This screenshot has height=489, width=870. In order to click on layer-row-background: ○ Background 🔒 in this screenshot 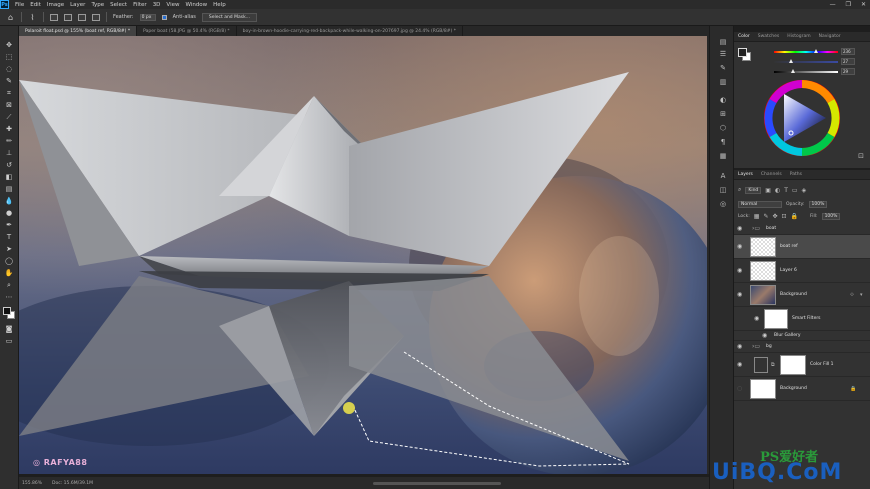, I will do `click(802, 389)`.